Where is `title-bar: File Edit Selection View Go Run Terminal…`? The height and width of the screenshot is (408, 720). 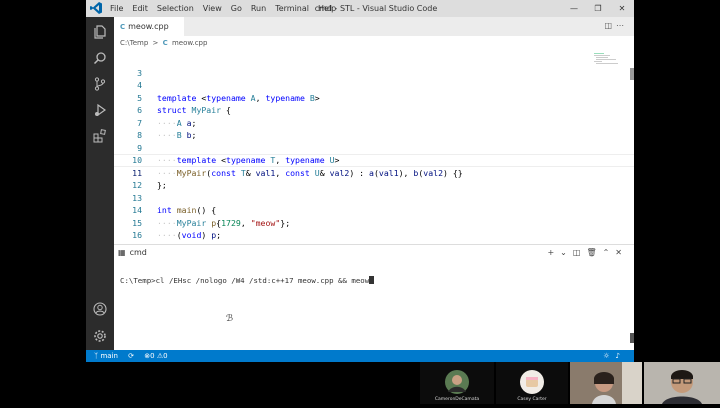
title-bar: File Edit Selection View Go Run Terminal… is located at coordinates (360, 8).